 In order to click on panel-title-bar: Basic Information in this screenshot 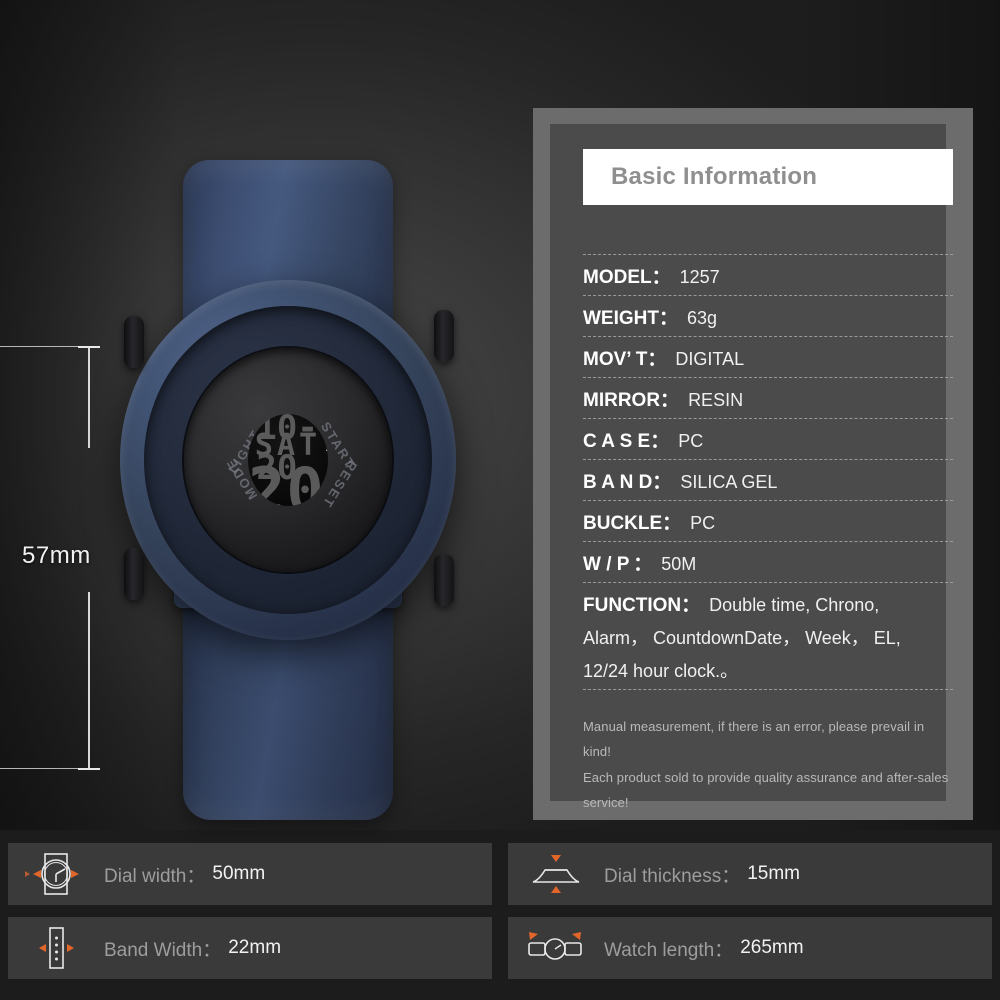, I will do `click(768, 177)`.